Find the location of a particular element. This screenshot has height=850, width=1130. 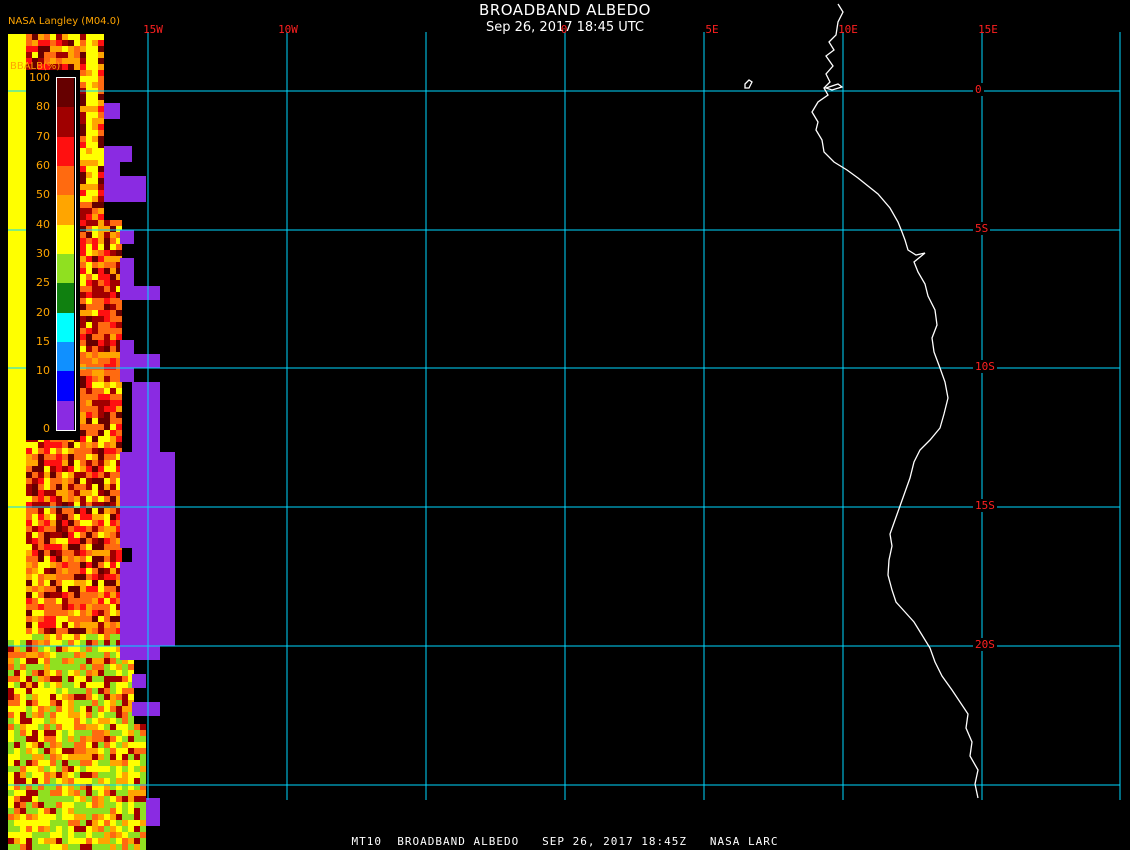

lon-label-15e: 15E is located at coordinates (988, 29).